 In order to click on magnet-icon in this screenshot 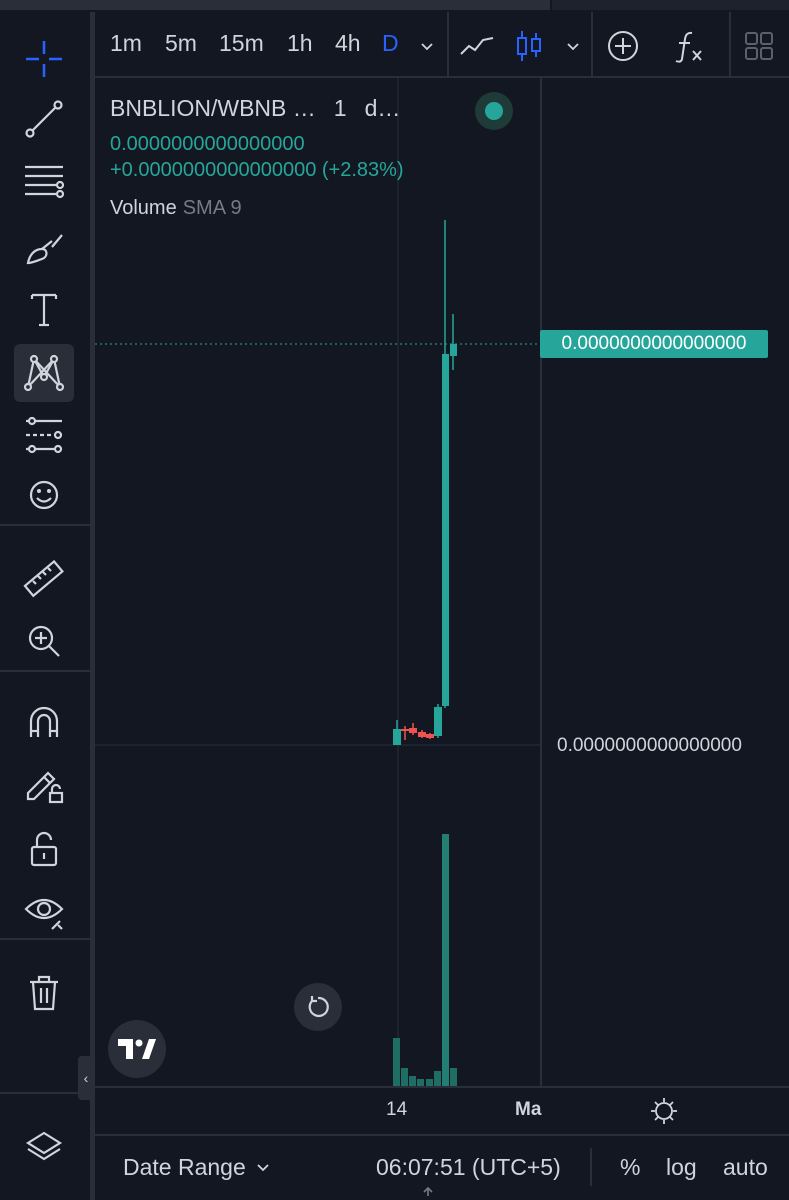, I will do `click(44, 721)`.